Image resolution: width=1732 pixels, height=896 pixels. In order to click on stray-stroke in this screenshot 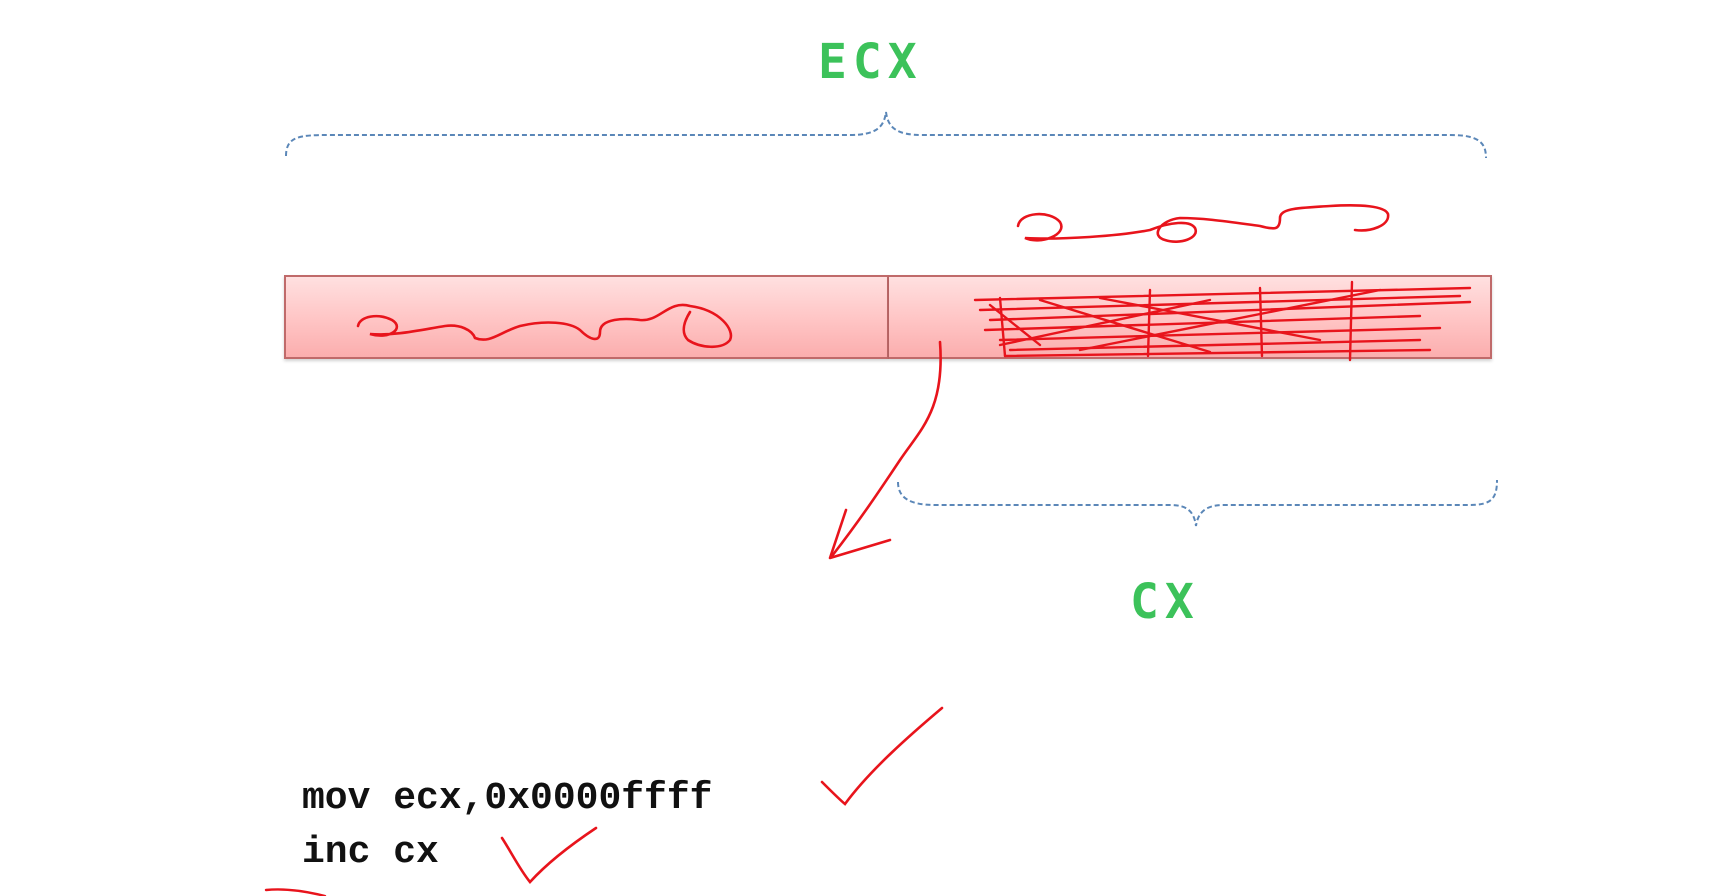, I will do `click(295, 892)`.